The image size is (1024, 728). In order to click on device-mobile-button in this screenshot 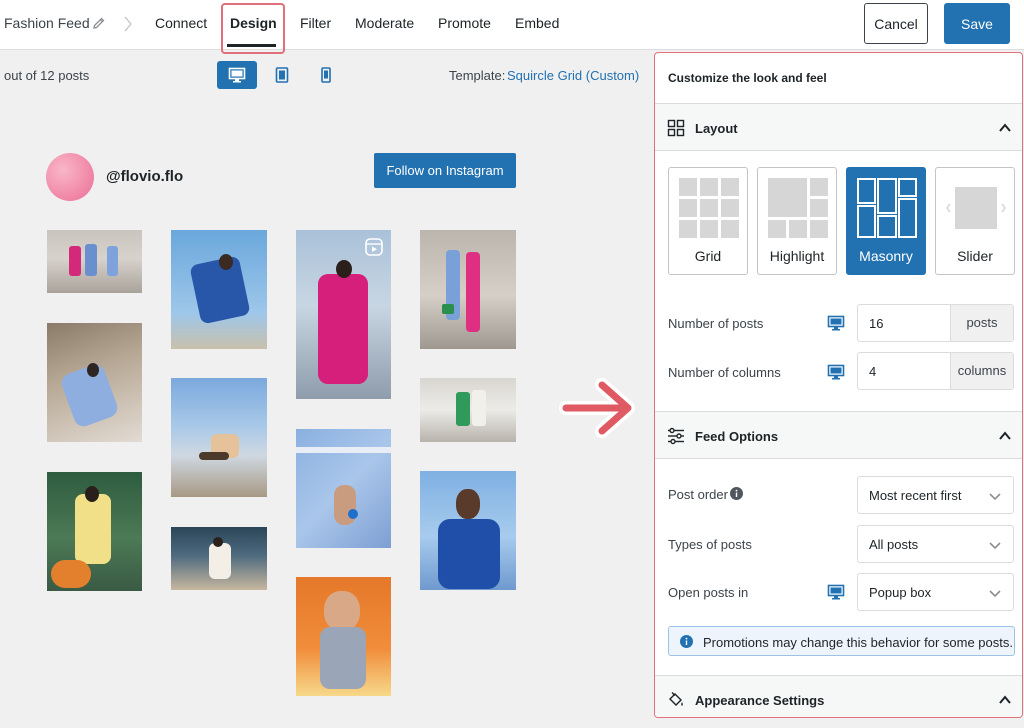, I will do `click(326, 75)`.